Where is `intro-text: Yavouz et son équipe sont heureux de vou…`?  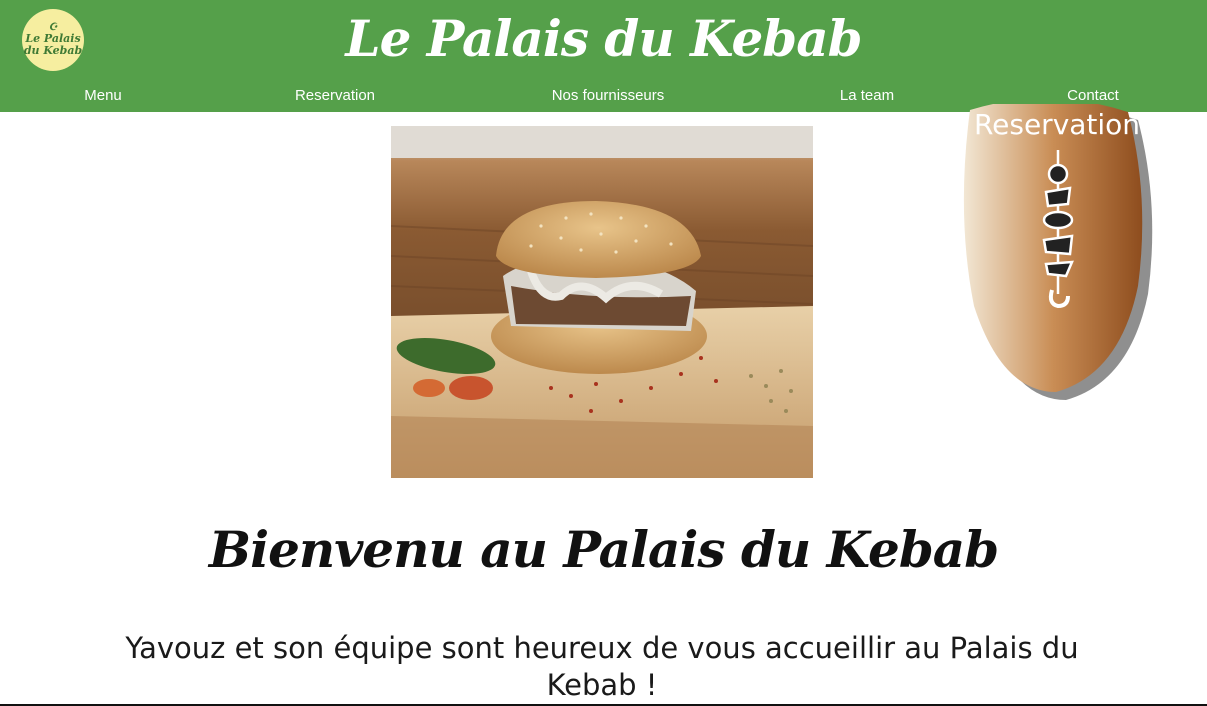 intro-text: Yavouz et son équipe sont heureux de vou… is located at coordinates (602, 666).